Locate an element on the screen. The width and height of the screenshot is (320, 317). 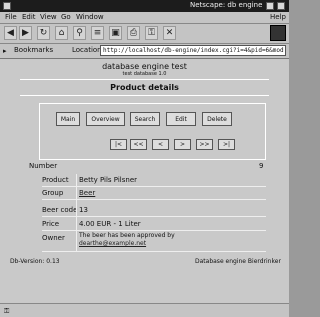
column-separator is located at coordinates (76, 212).